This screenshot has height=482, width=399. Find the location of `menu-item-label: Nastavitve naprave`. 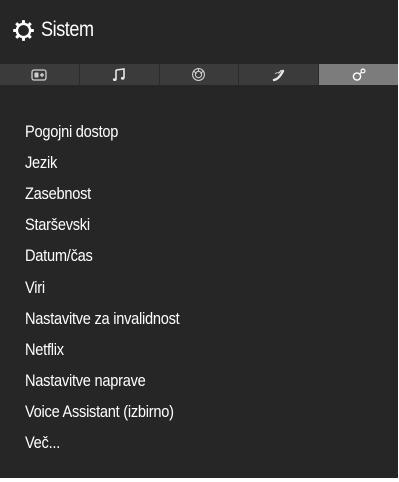

menu-item-label: Nastavitve naprave is located at coordinates (85, 381).